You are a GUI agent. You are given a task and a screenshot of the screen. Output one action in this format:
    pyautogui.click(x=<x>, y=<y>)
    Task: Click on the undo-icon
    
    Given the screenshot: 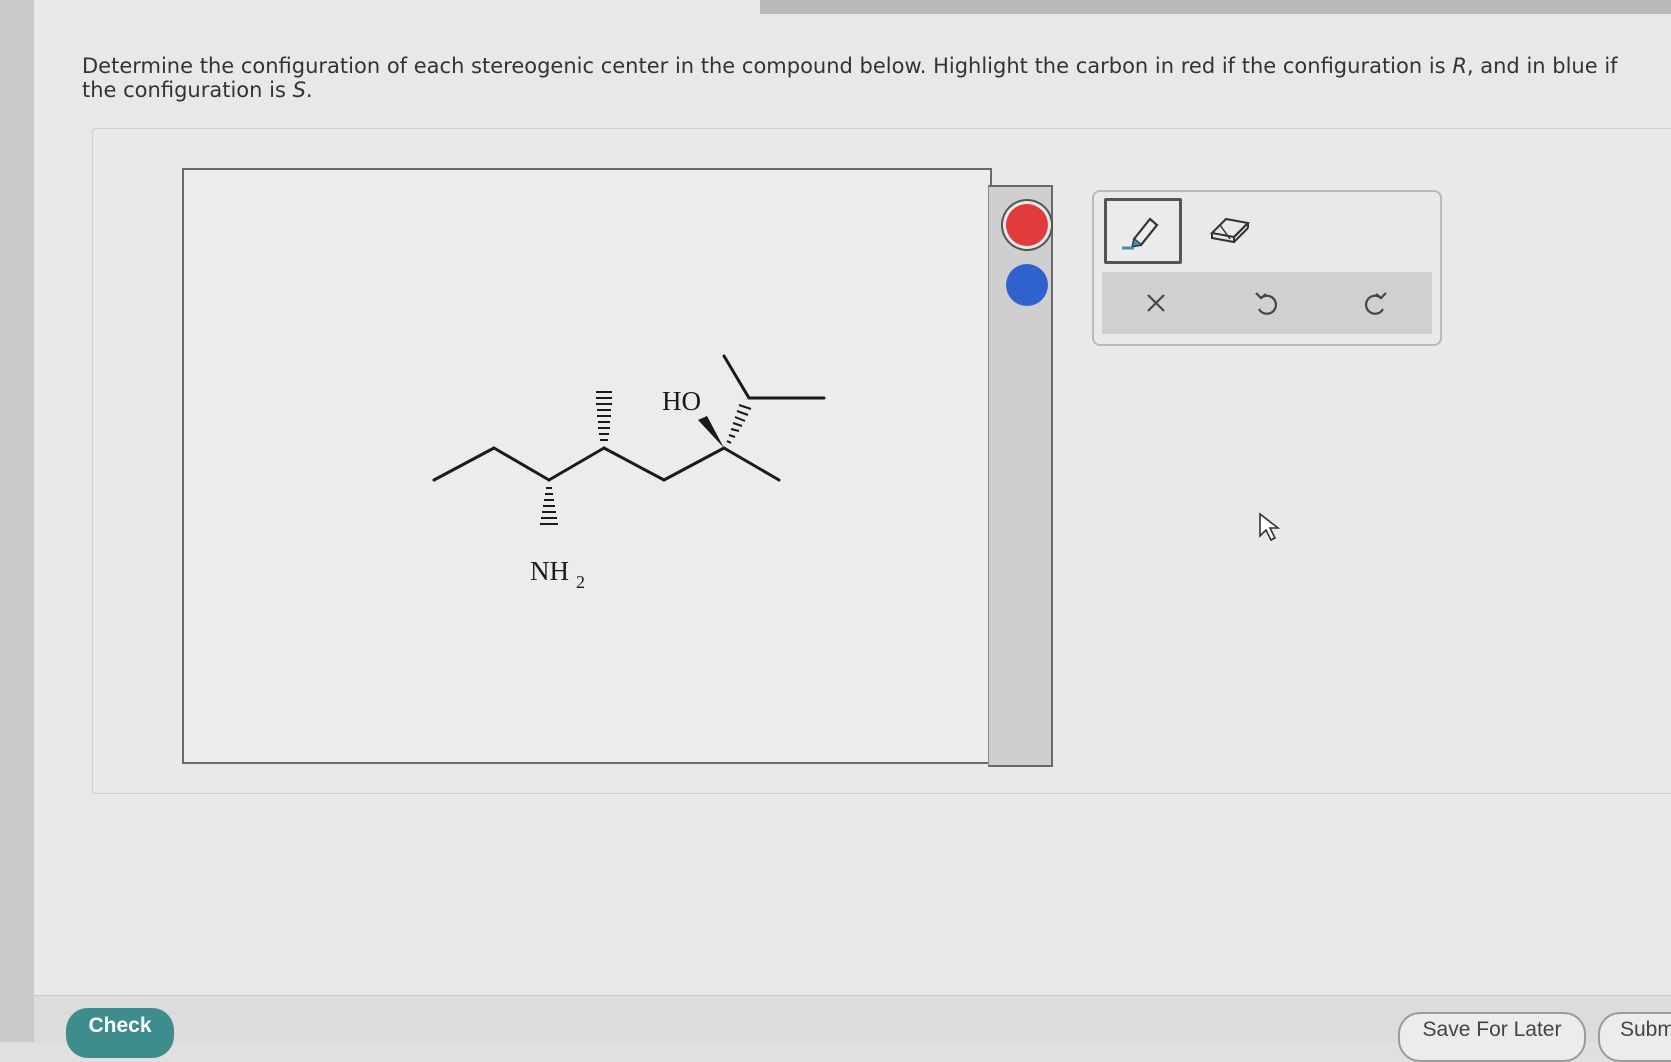 What is the action you would take?
    pyautogui.click(x=1266, y=303)
    